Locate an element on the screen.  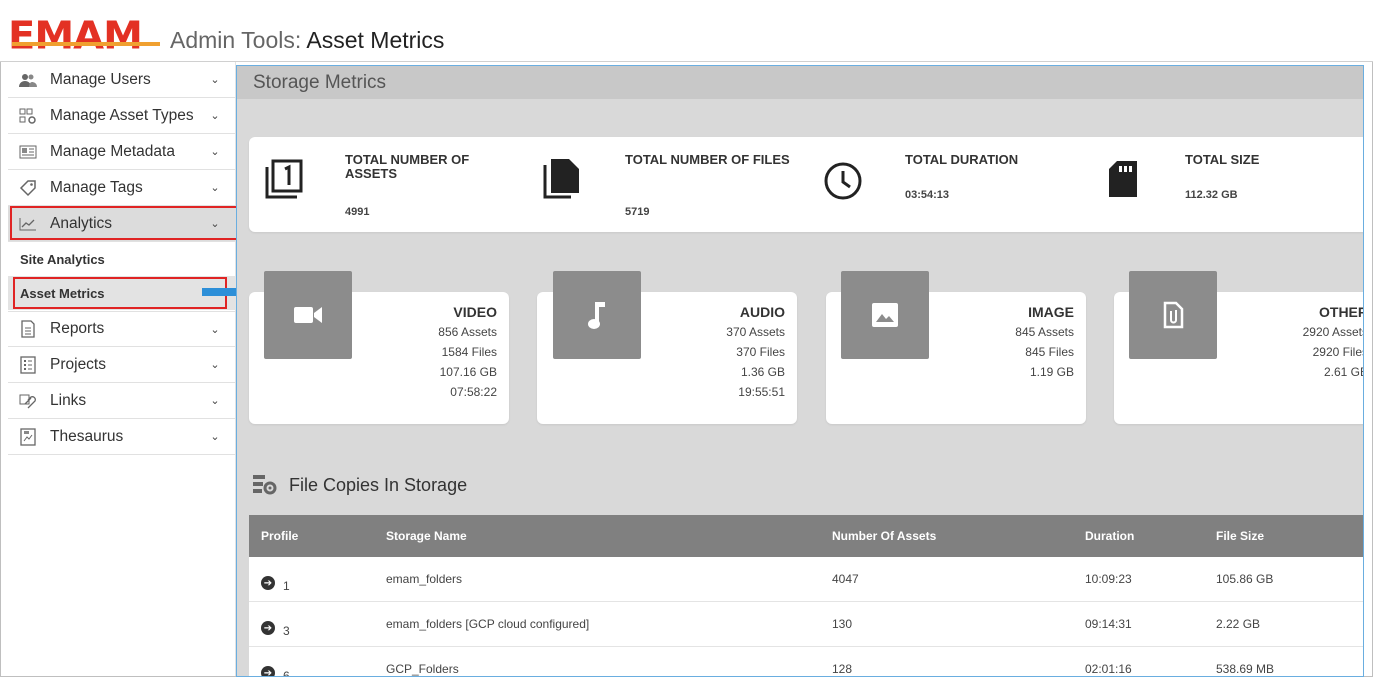
video-icon-box is located at coordinates (308, 315).